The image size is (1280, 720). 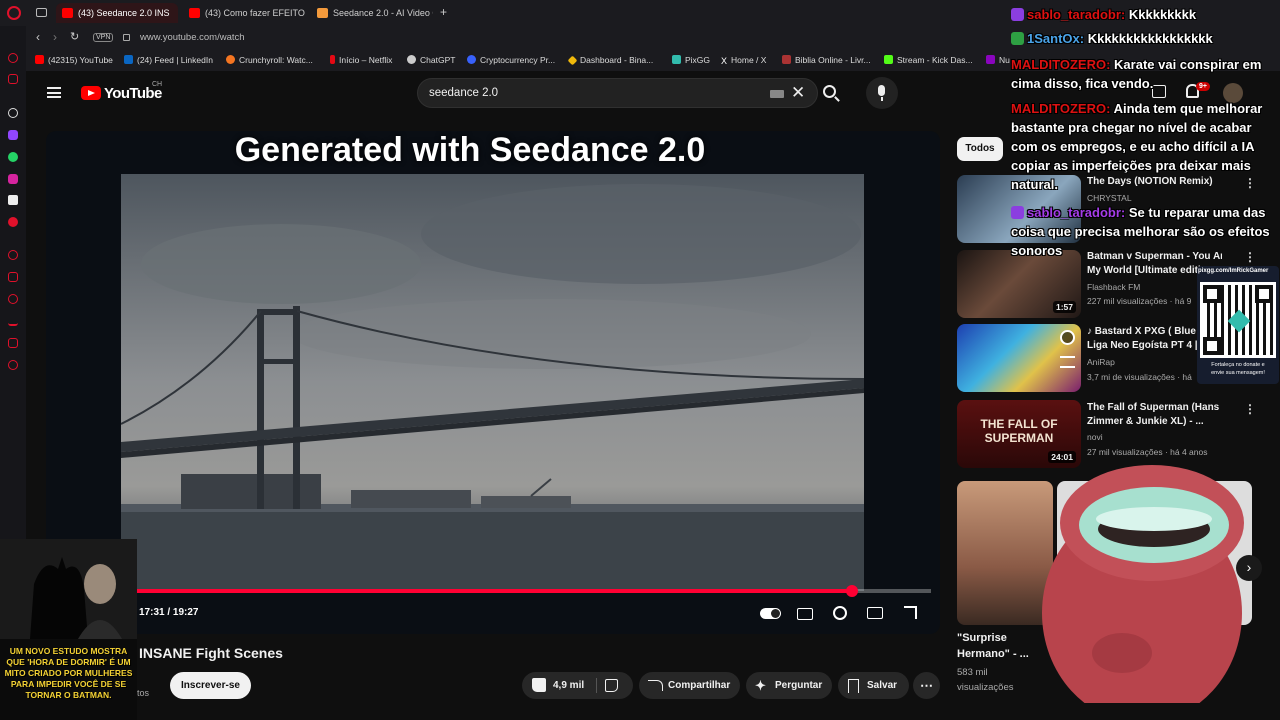 I want to click on bookmark-x: X Home / X, so click(x=743, y=60).